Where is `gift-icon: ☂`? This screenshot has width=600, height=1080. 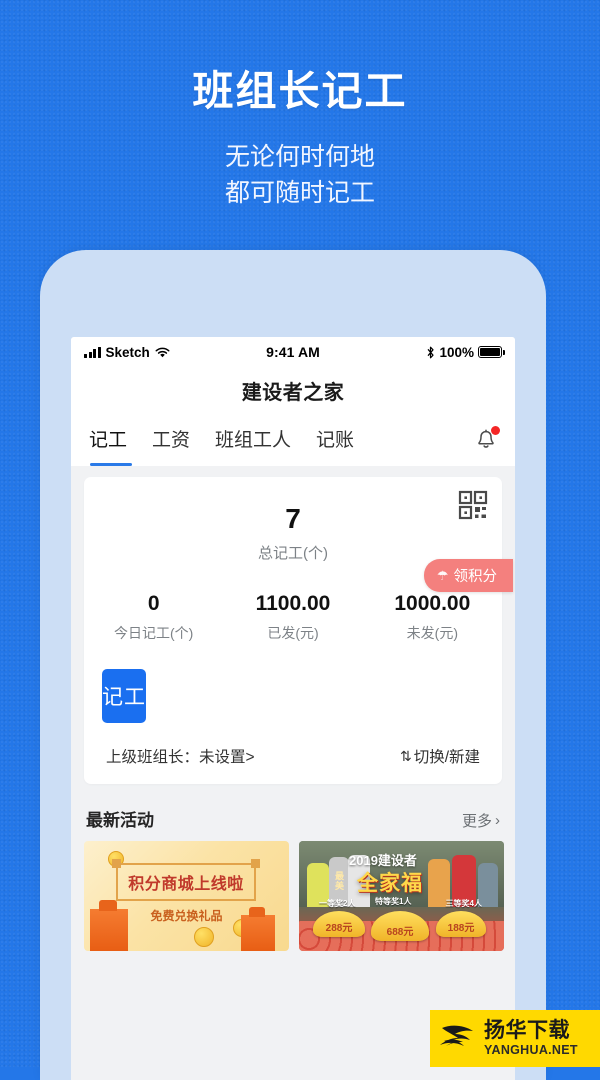
gift-icon: ☂ is located at coordinates (442, 575).